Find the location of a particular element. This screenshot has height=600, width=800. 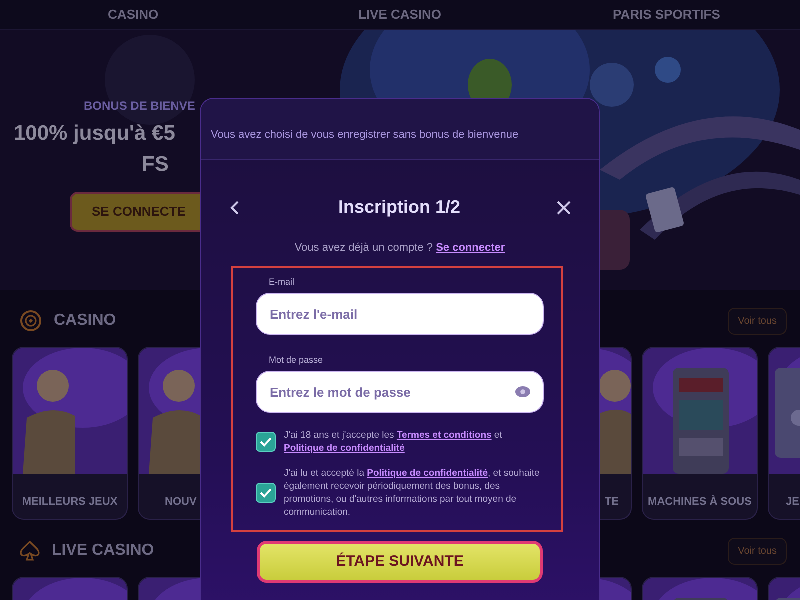

promo-headline: 100% jusqu'à €5 is located at coordinates (95, 134).